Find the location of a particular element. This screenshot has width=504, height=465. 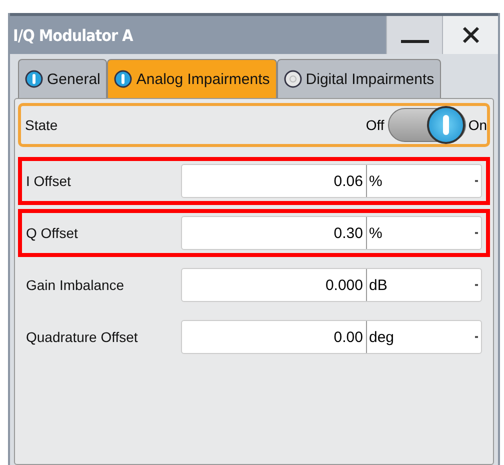

close-icon is located at coordinates (471, 35).